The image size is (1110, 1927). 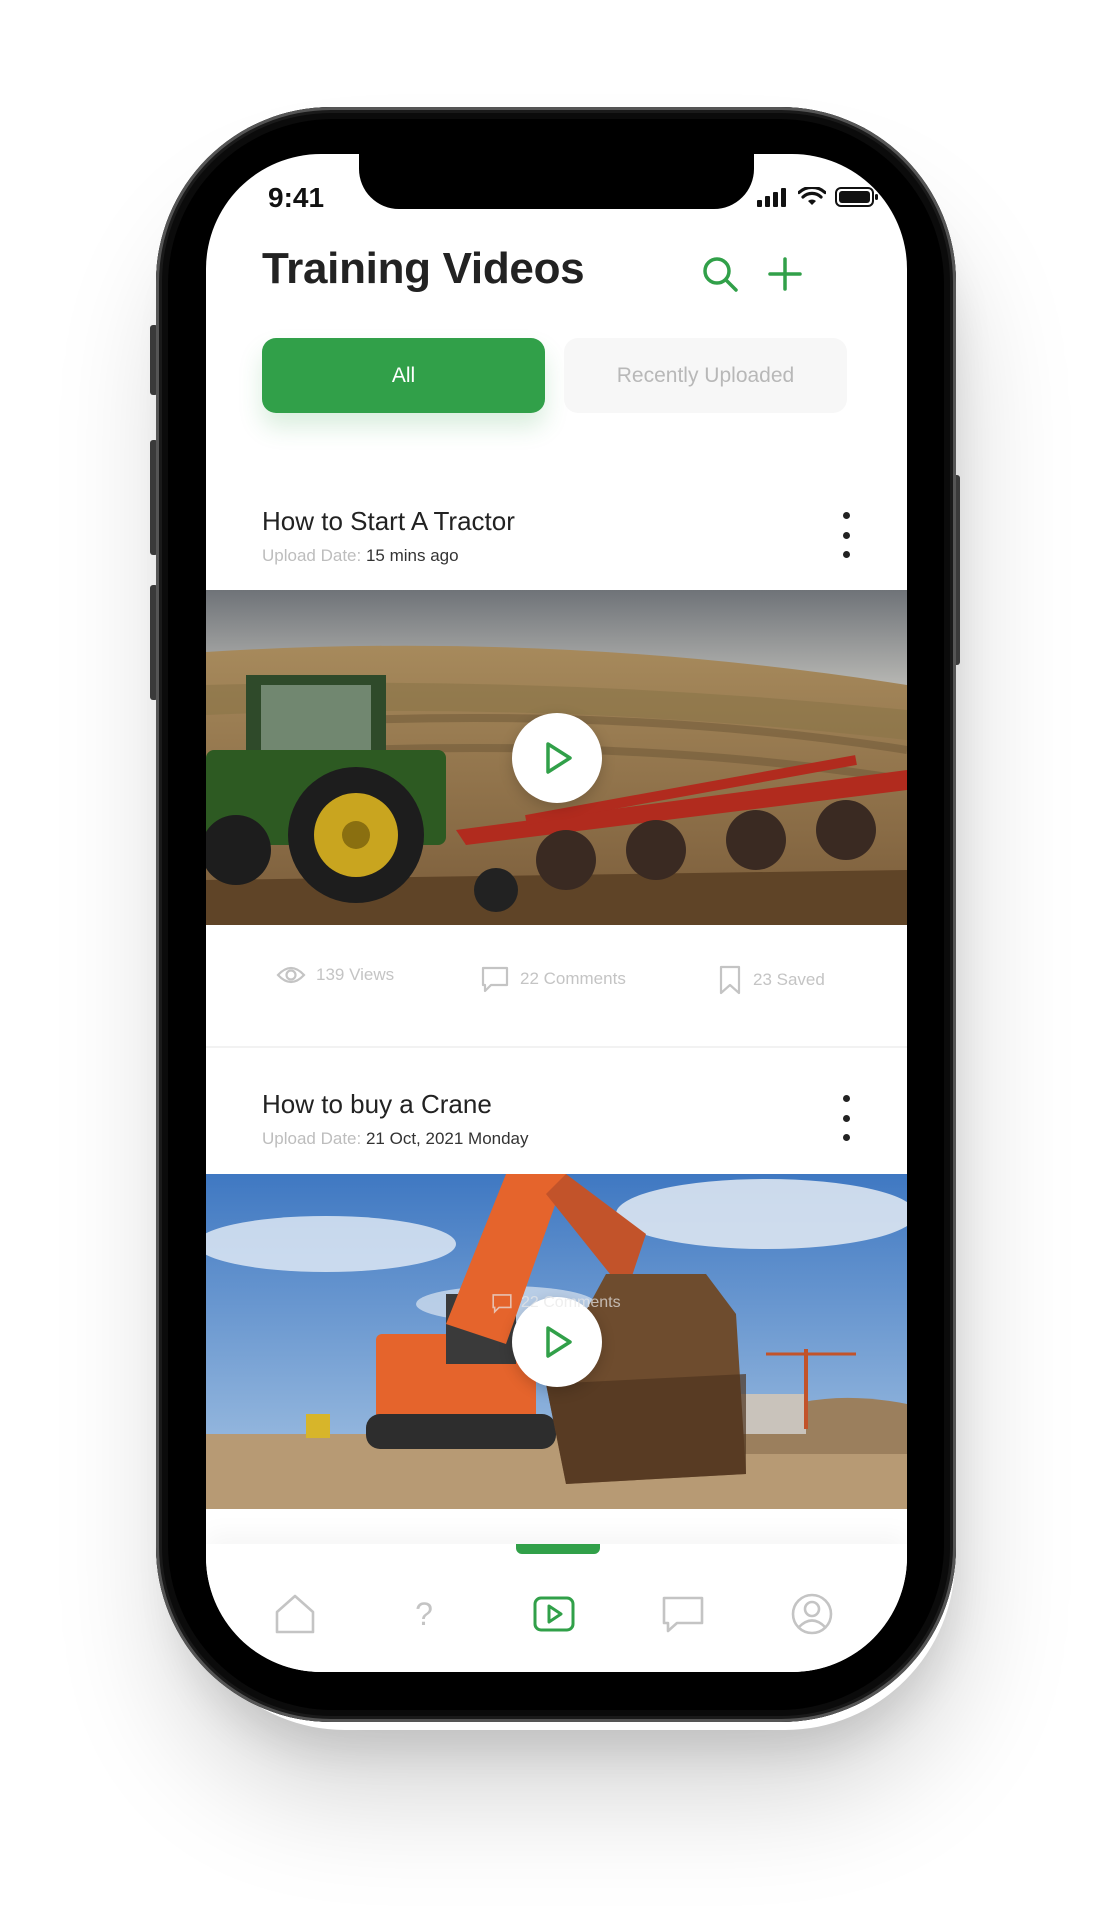 I want to click on bottom-nav: ?, so click(x=556, y=1608).